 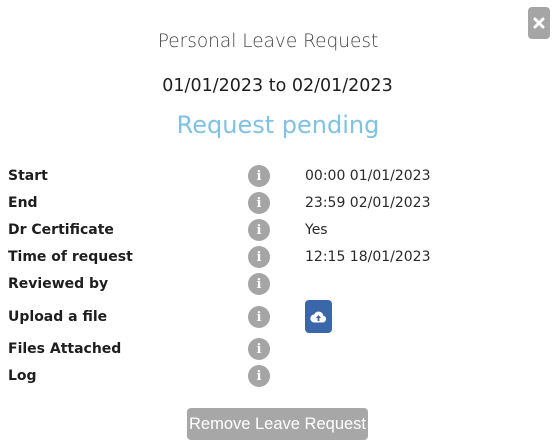 I want to click on remove-leave-request-button: Remove Leave Request, so click(x=277, y=424).